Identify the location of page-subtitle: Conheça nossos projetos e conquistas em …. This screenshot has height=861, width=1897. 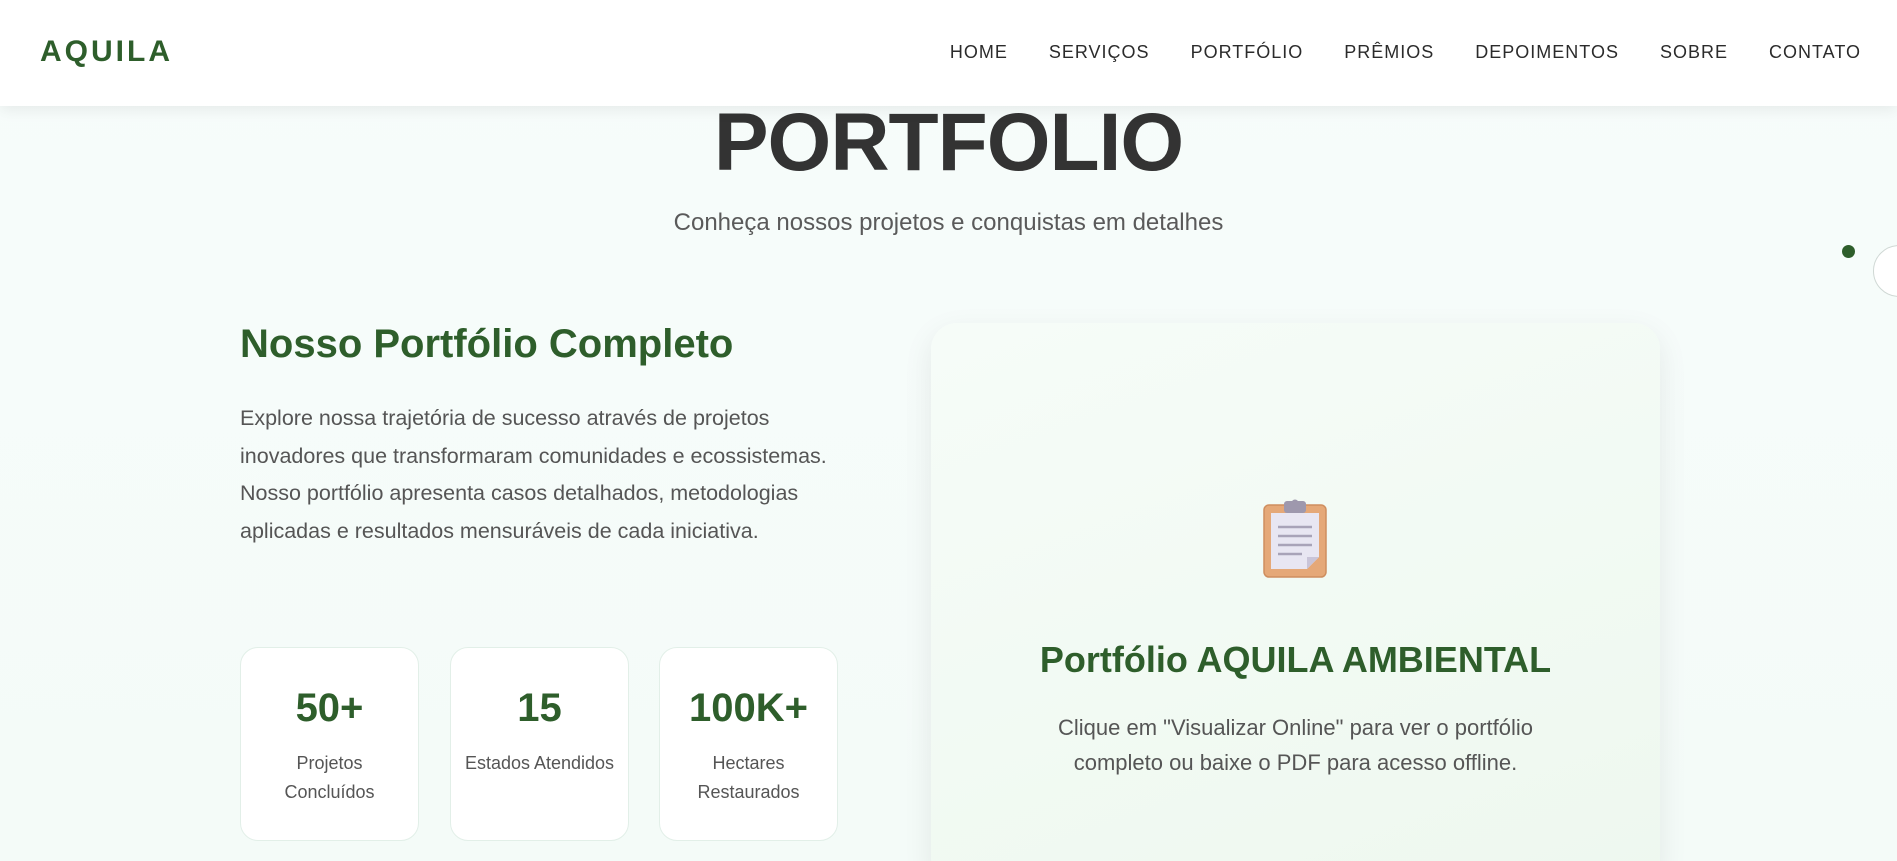
(948, 222).